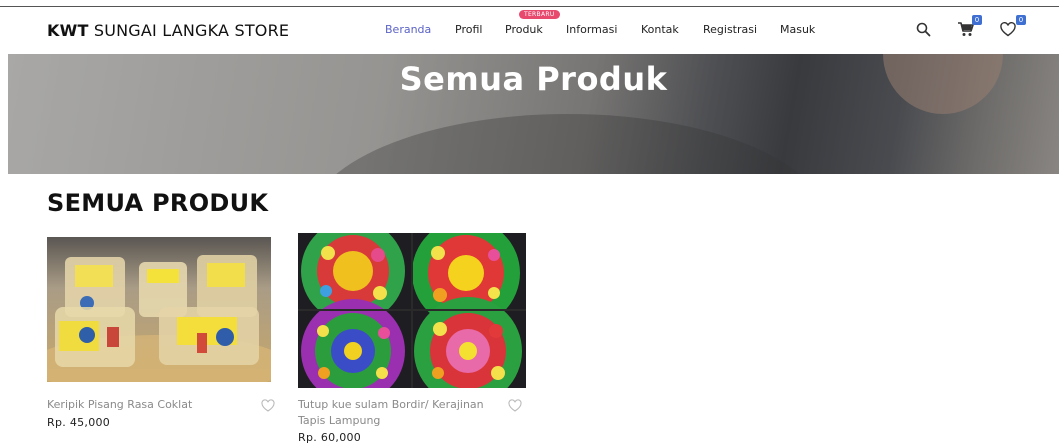 The image size is (1059, 448). I want to click on brand-name: SUNGAI LANGKA STORE, so click(191, 30).